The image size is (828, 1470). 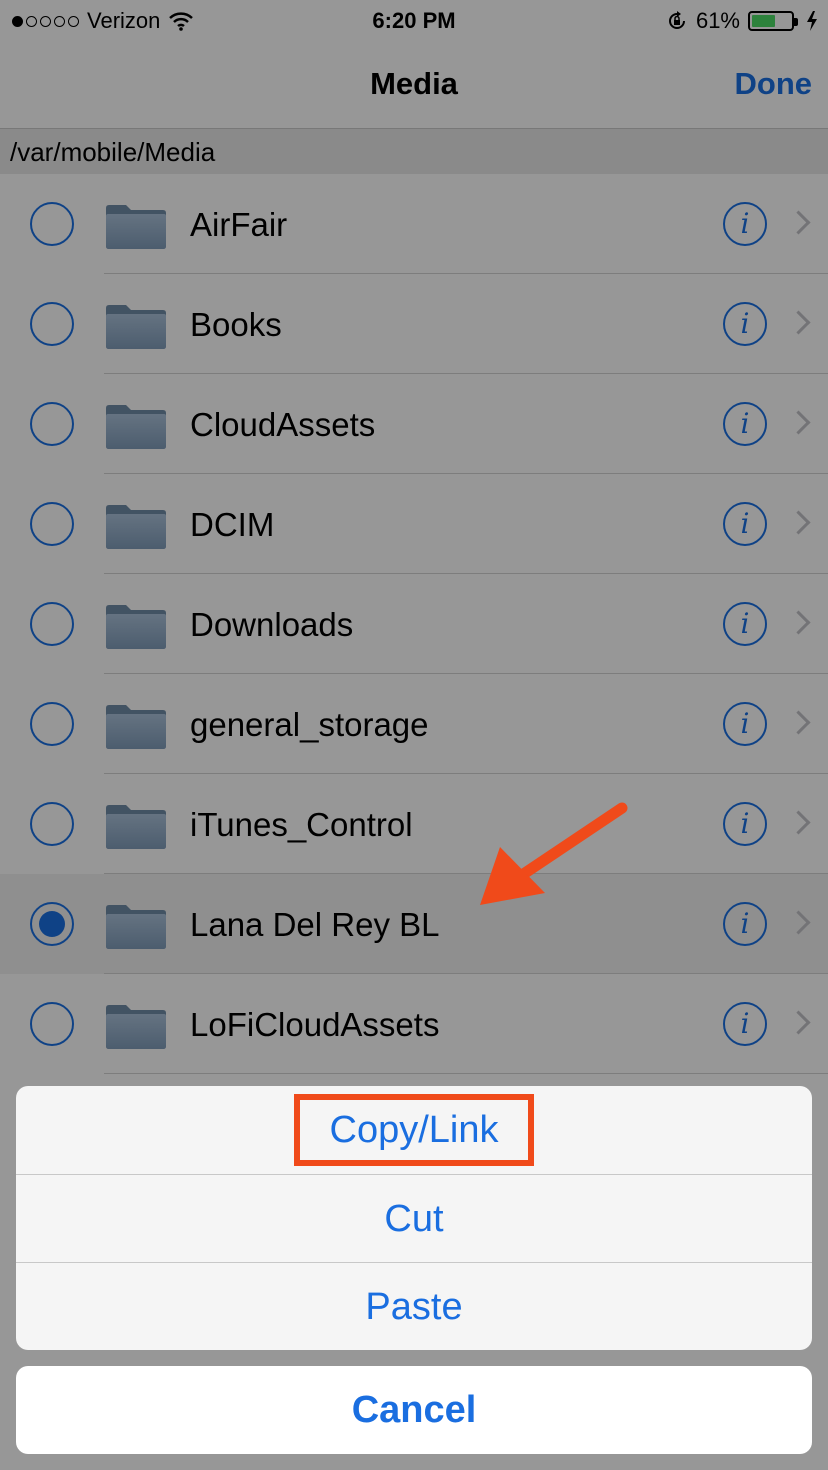 I want to click on annotation-highlight-box, so click(x=414, y=1130).